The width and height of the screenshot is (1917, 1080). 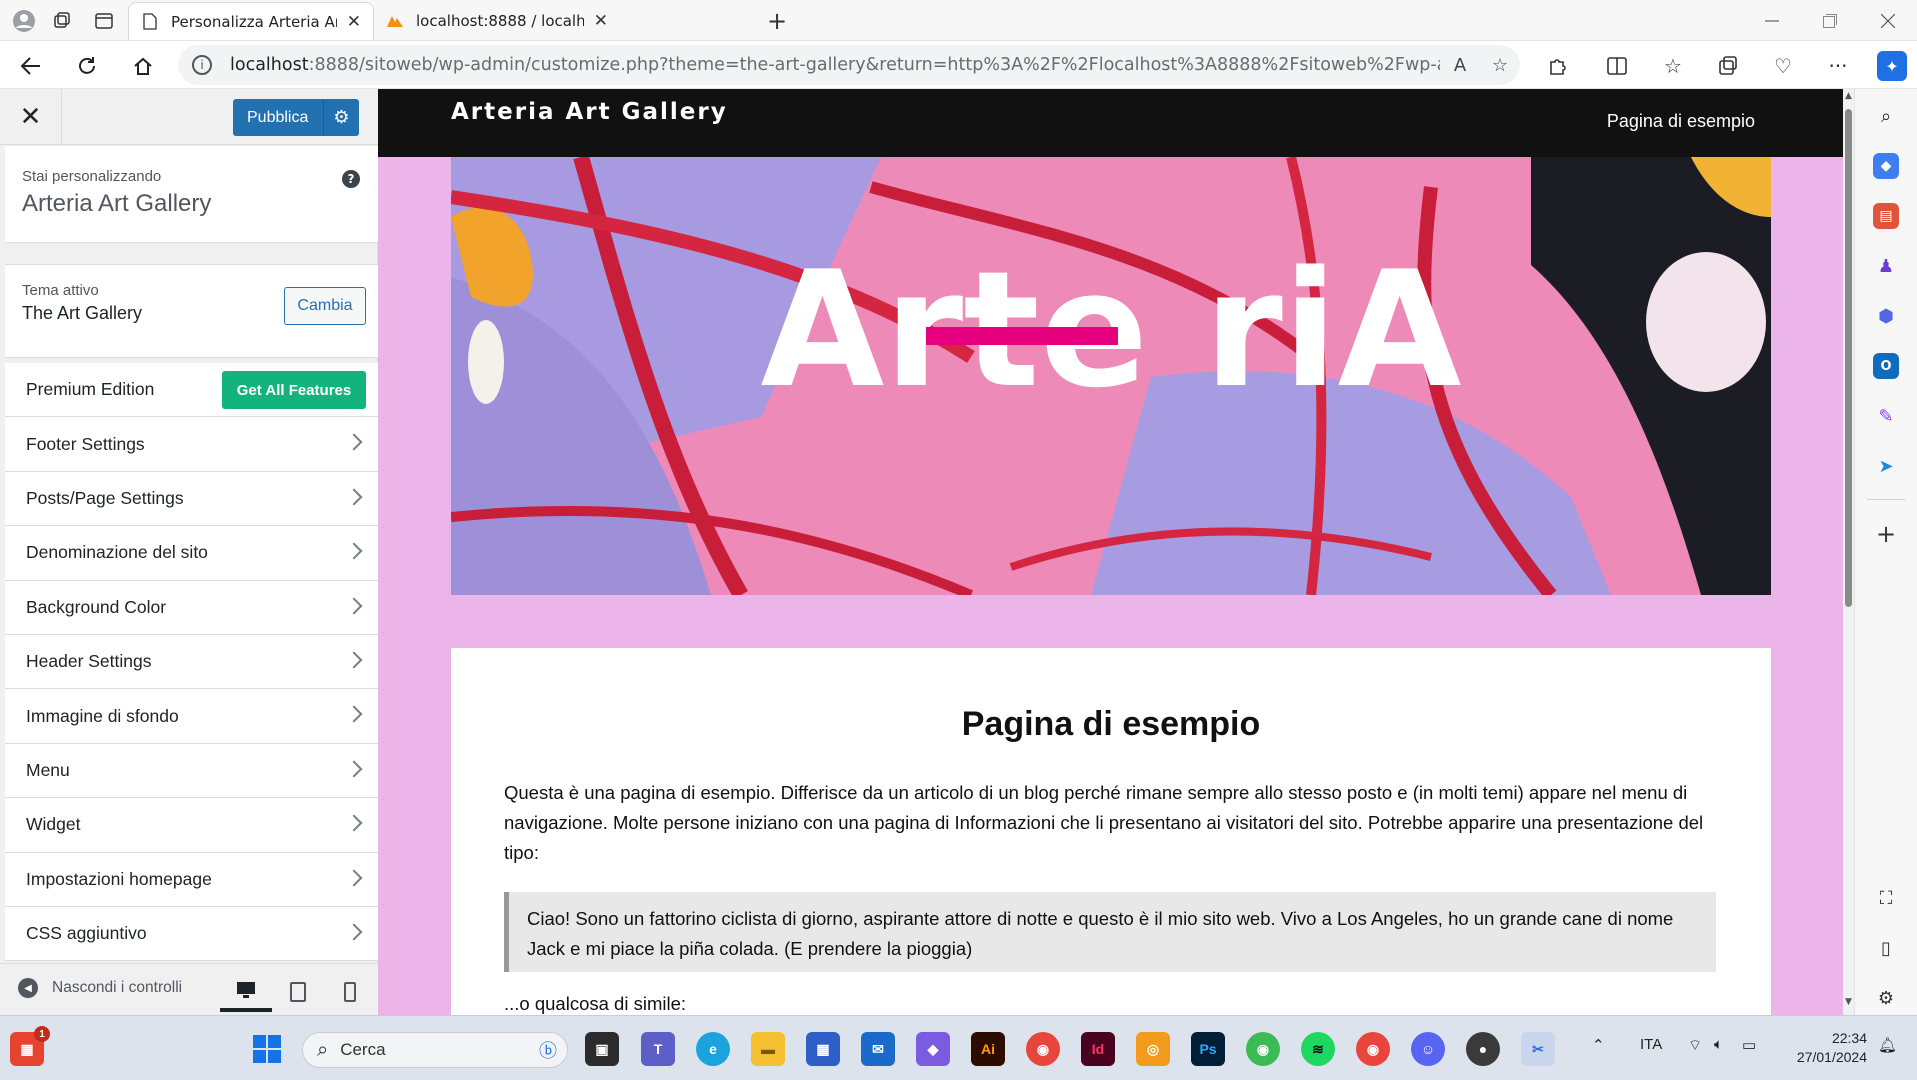 What do you see at coordinates (1886, 948) in the screenshot?
I see `hide-sidebar-icon: ▯` at bounding box center [1886, 948].